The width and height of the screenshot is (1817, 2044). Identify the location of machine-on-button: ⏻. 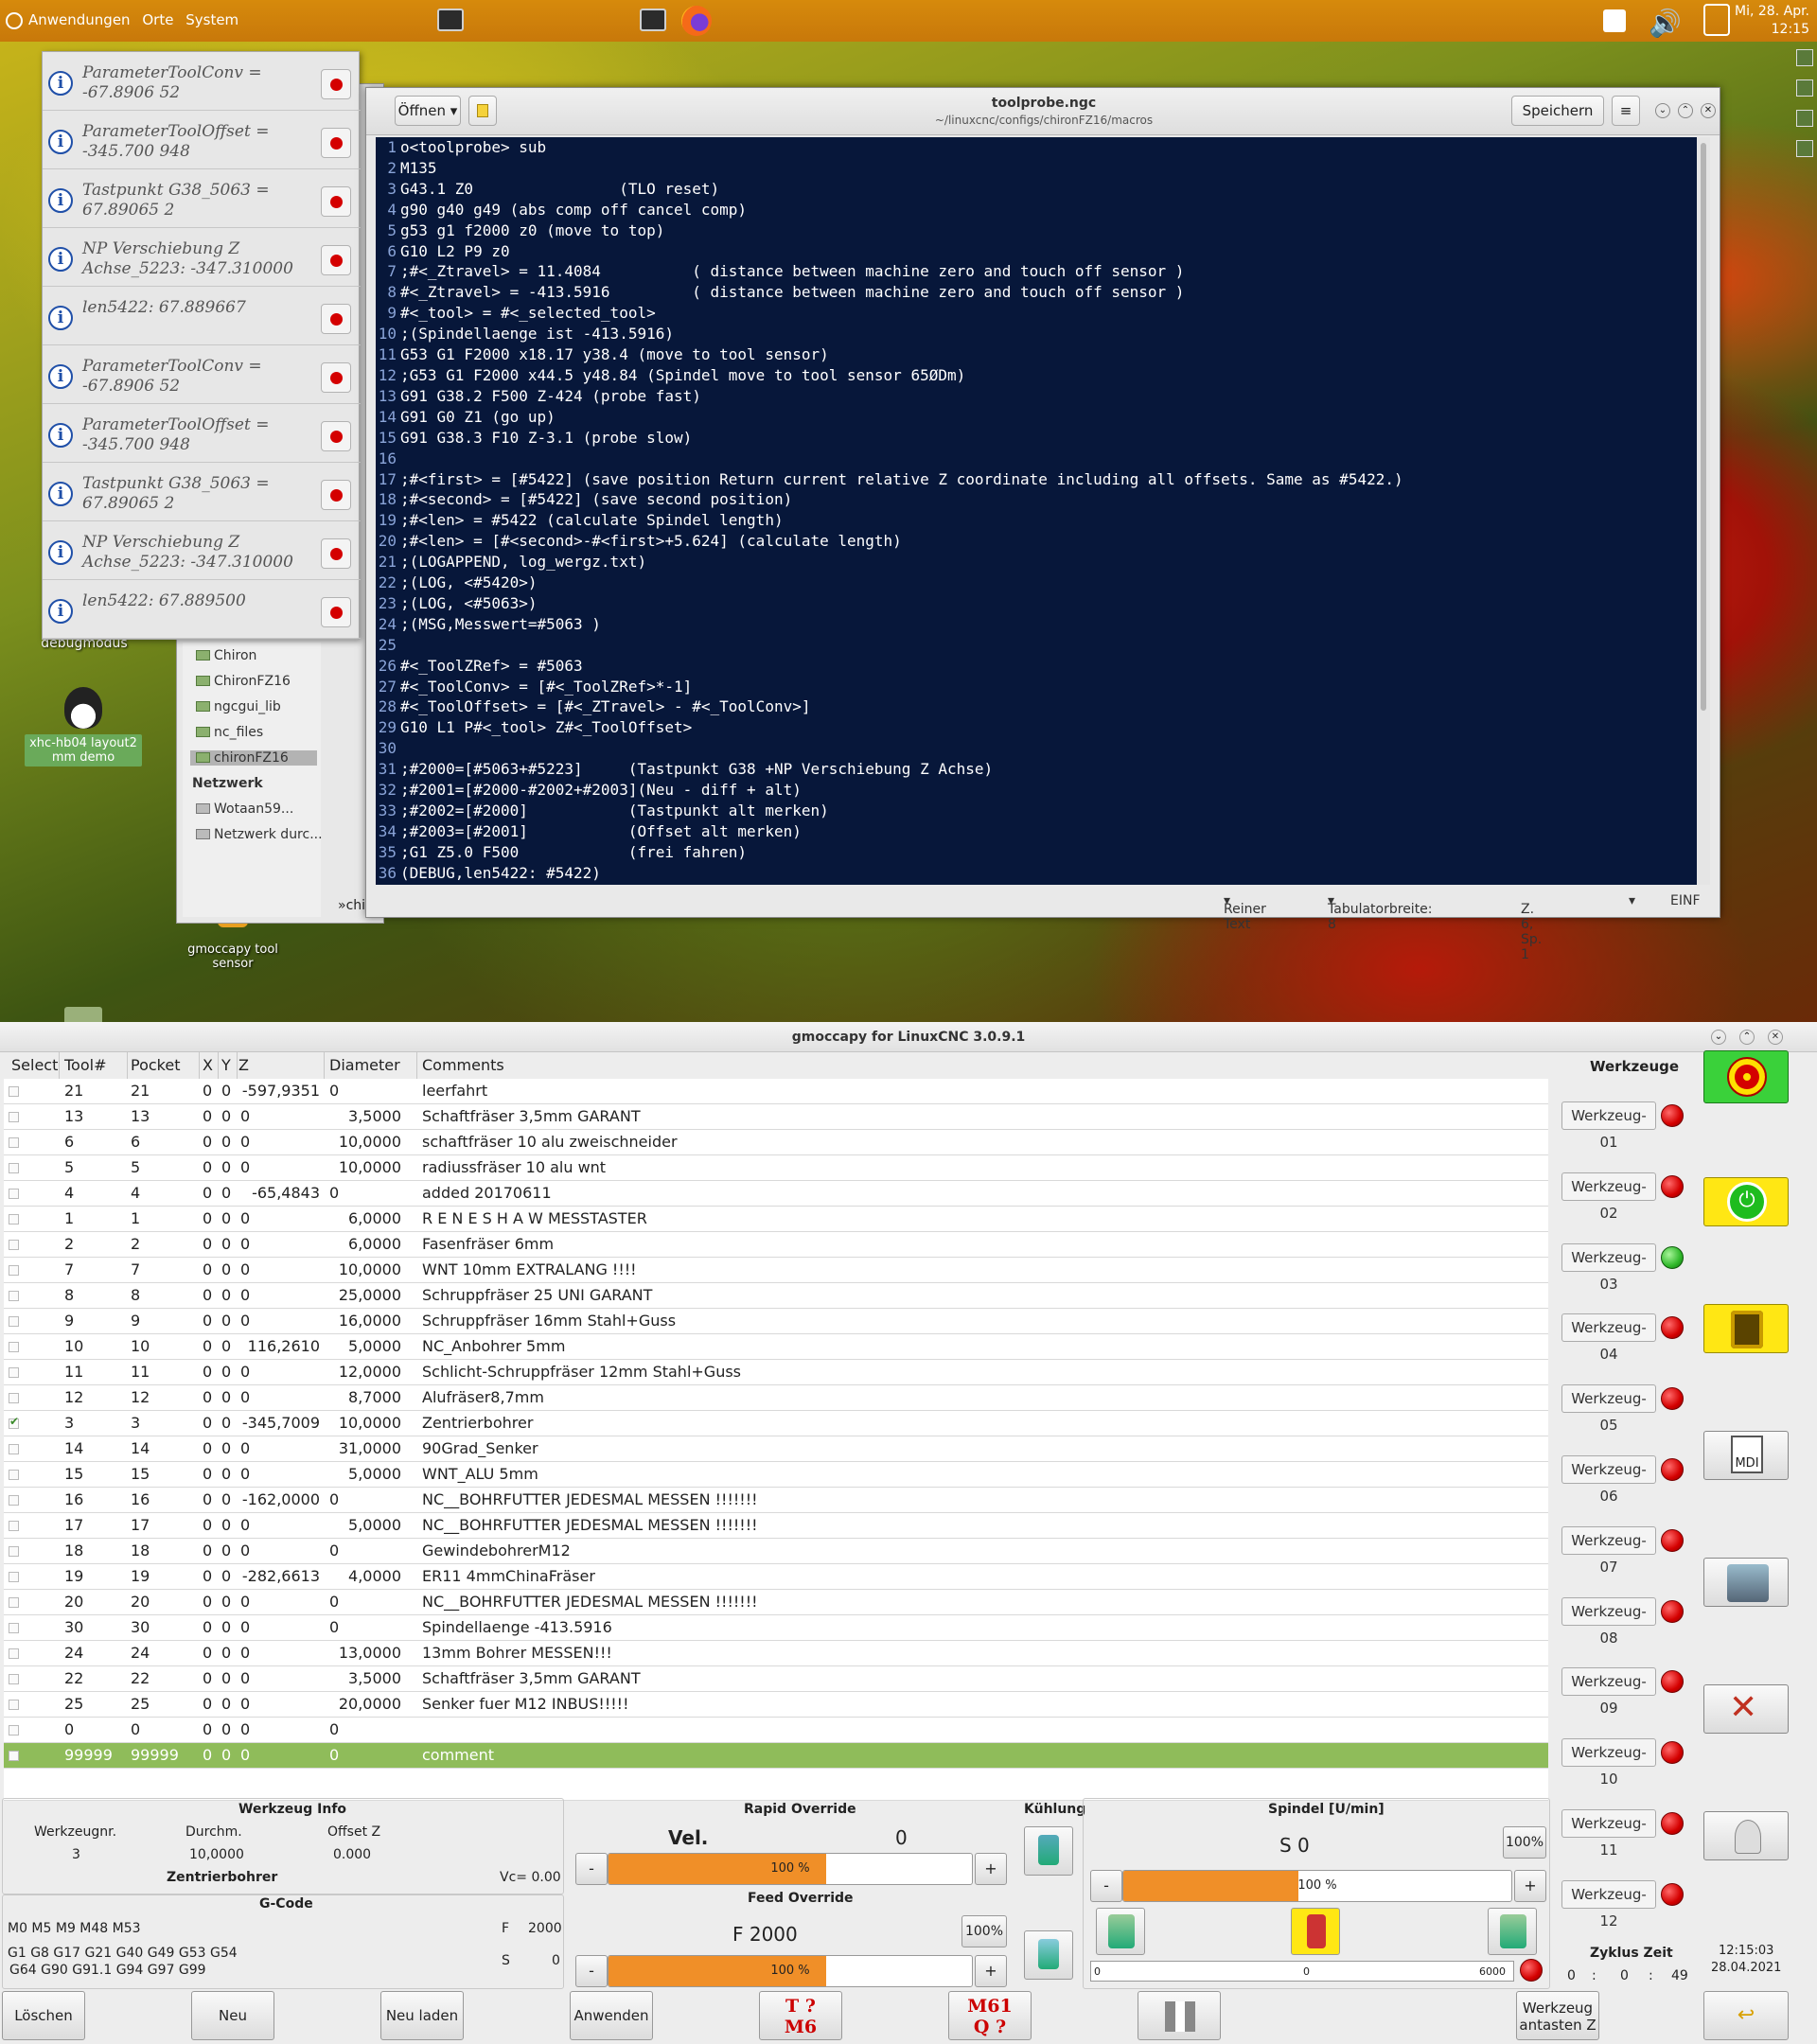
(1746, 1201).